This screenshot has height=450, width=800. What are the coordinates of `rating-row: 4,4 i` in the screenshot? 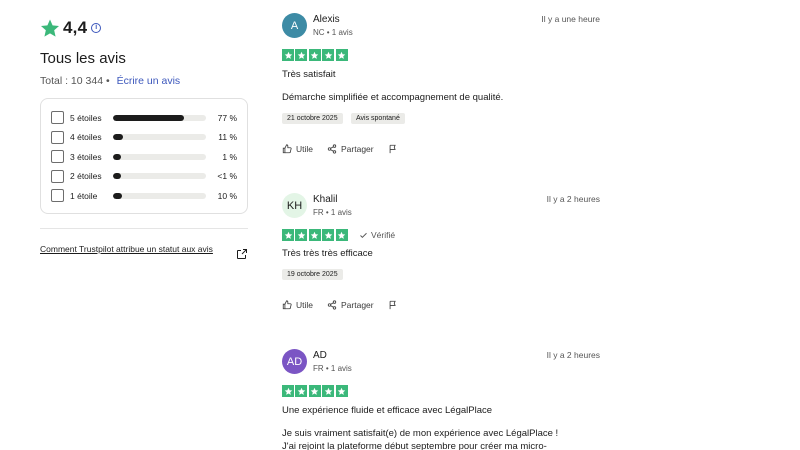 It's located at (71, 28).